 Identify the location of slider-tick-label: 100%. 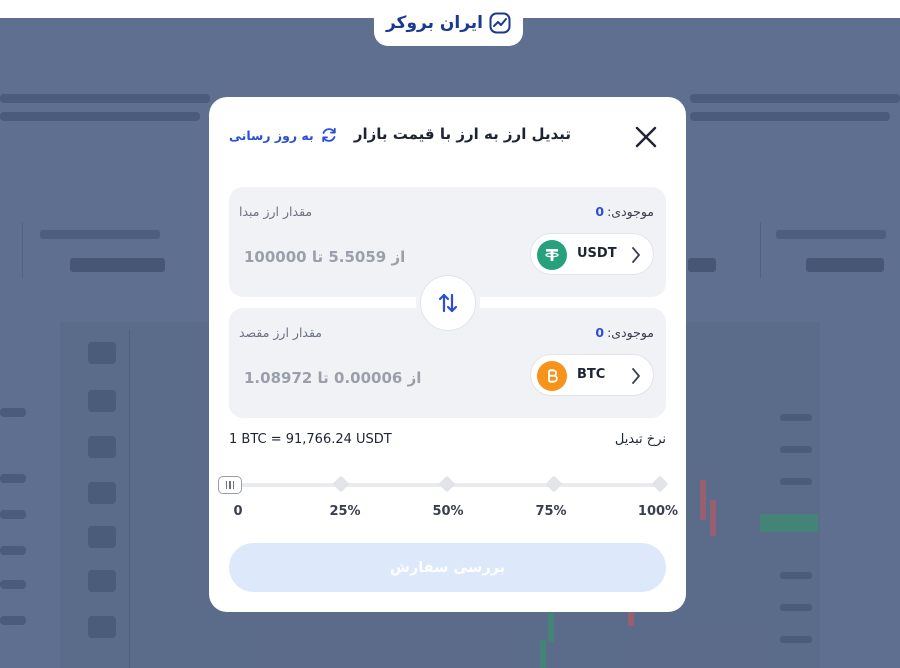
(658, 511).